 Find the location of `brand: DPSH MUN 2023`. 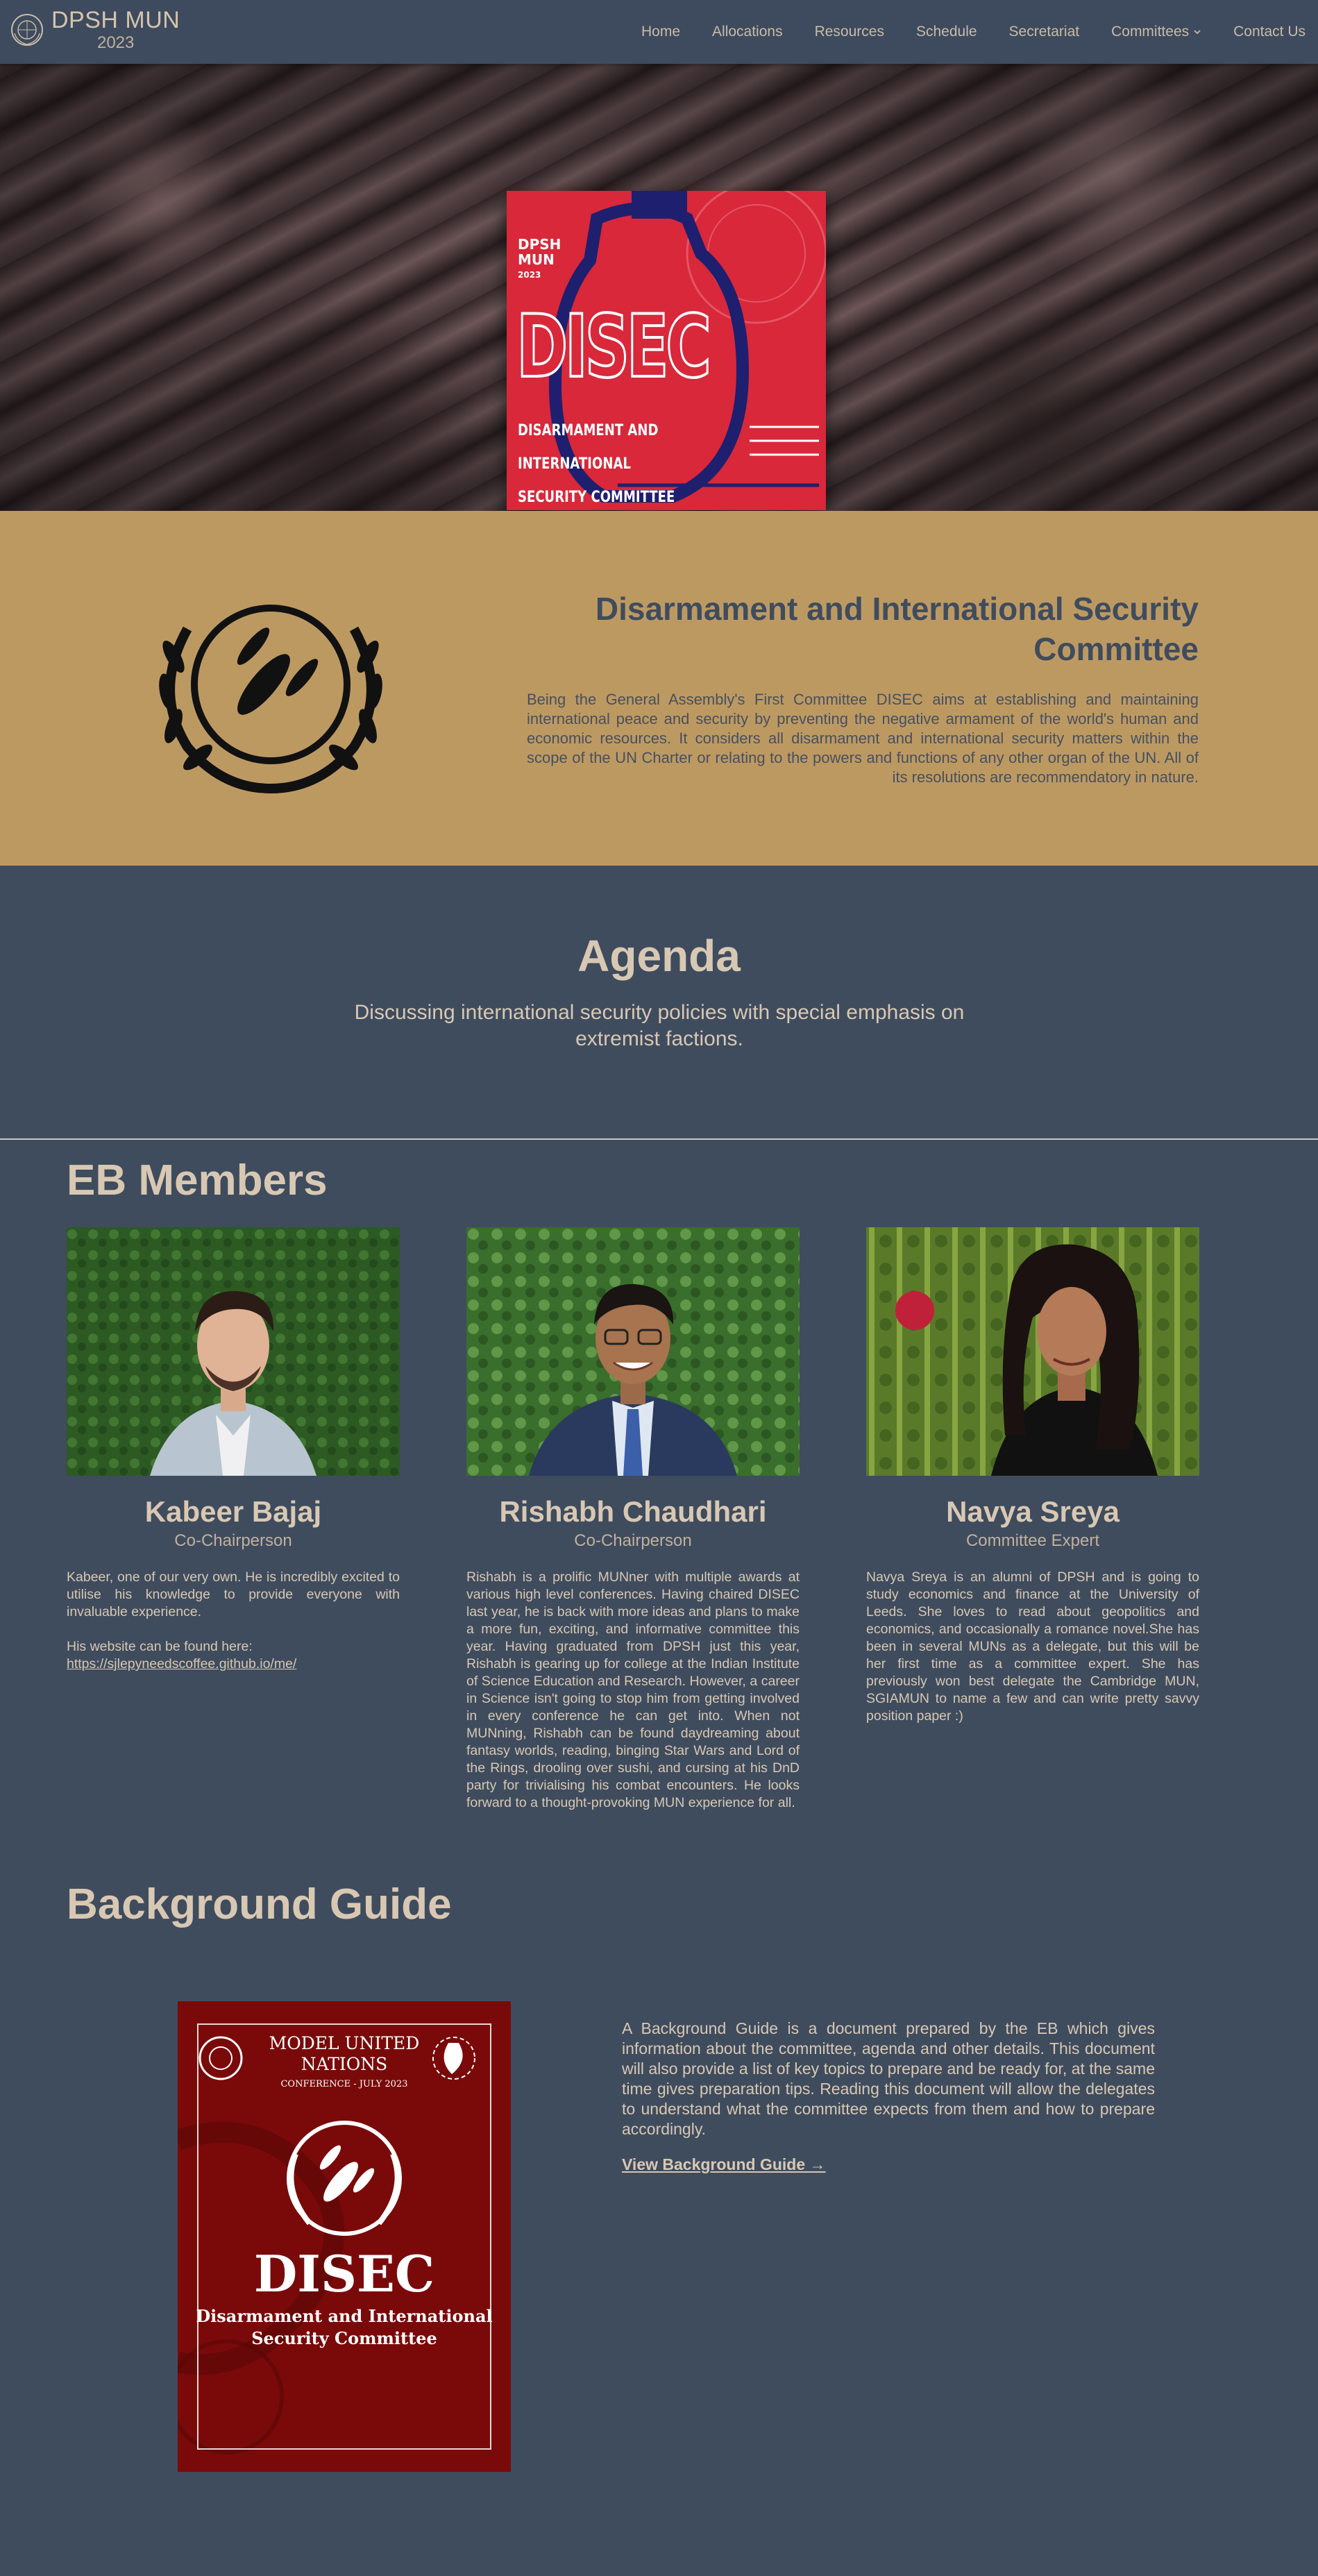

brand: DPSH MUN 2023 is located at coordinates (95, 30).